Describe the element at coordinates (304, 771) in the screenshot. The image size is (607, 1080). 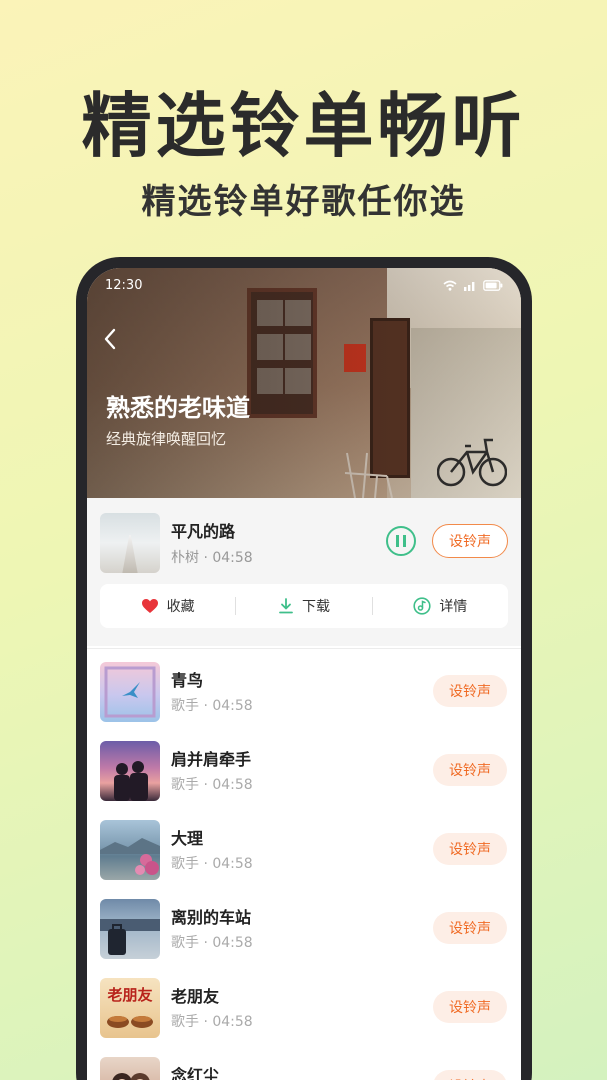
I see `list-item: 肩并肩牵手 歌手 · 04:58 设铃声` at that location.